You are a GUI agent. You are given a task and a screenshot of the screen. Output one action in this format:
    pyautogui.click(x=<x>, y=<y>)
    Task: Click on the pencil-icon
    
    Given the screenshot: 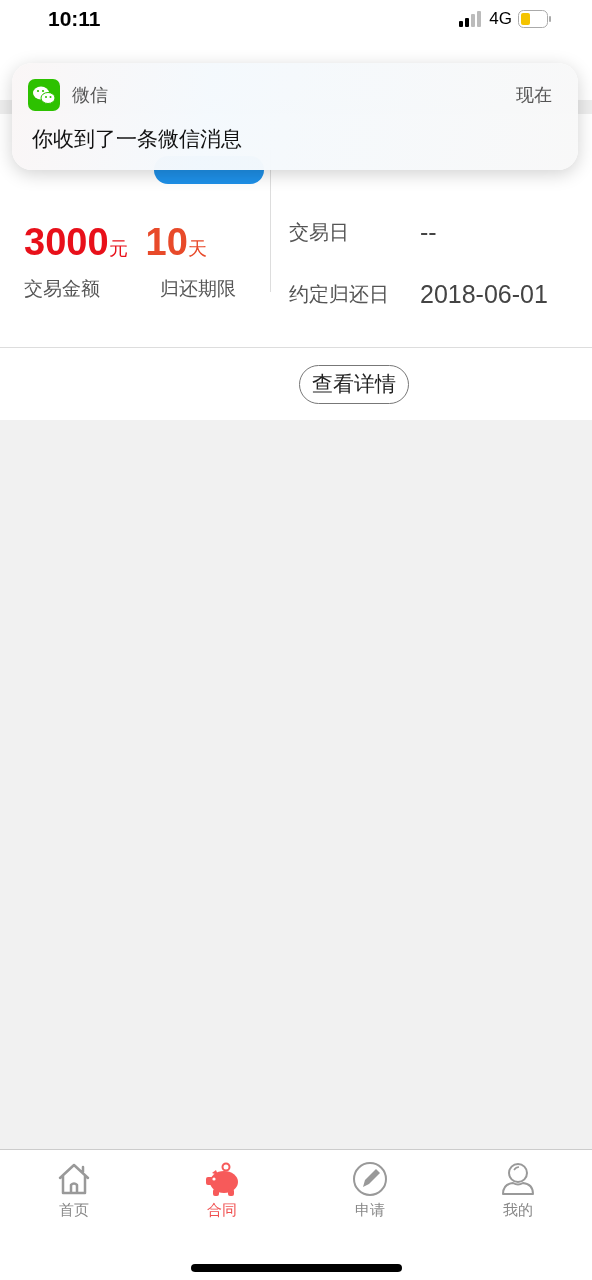 What is the action you would take?
    pyautogui.click(x=370, y=1179)
    